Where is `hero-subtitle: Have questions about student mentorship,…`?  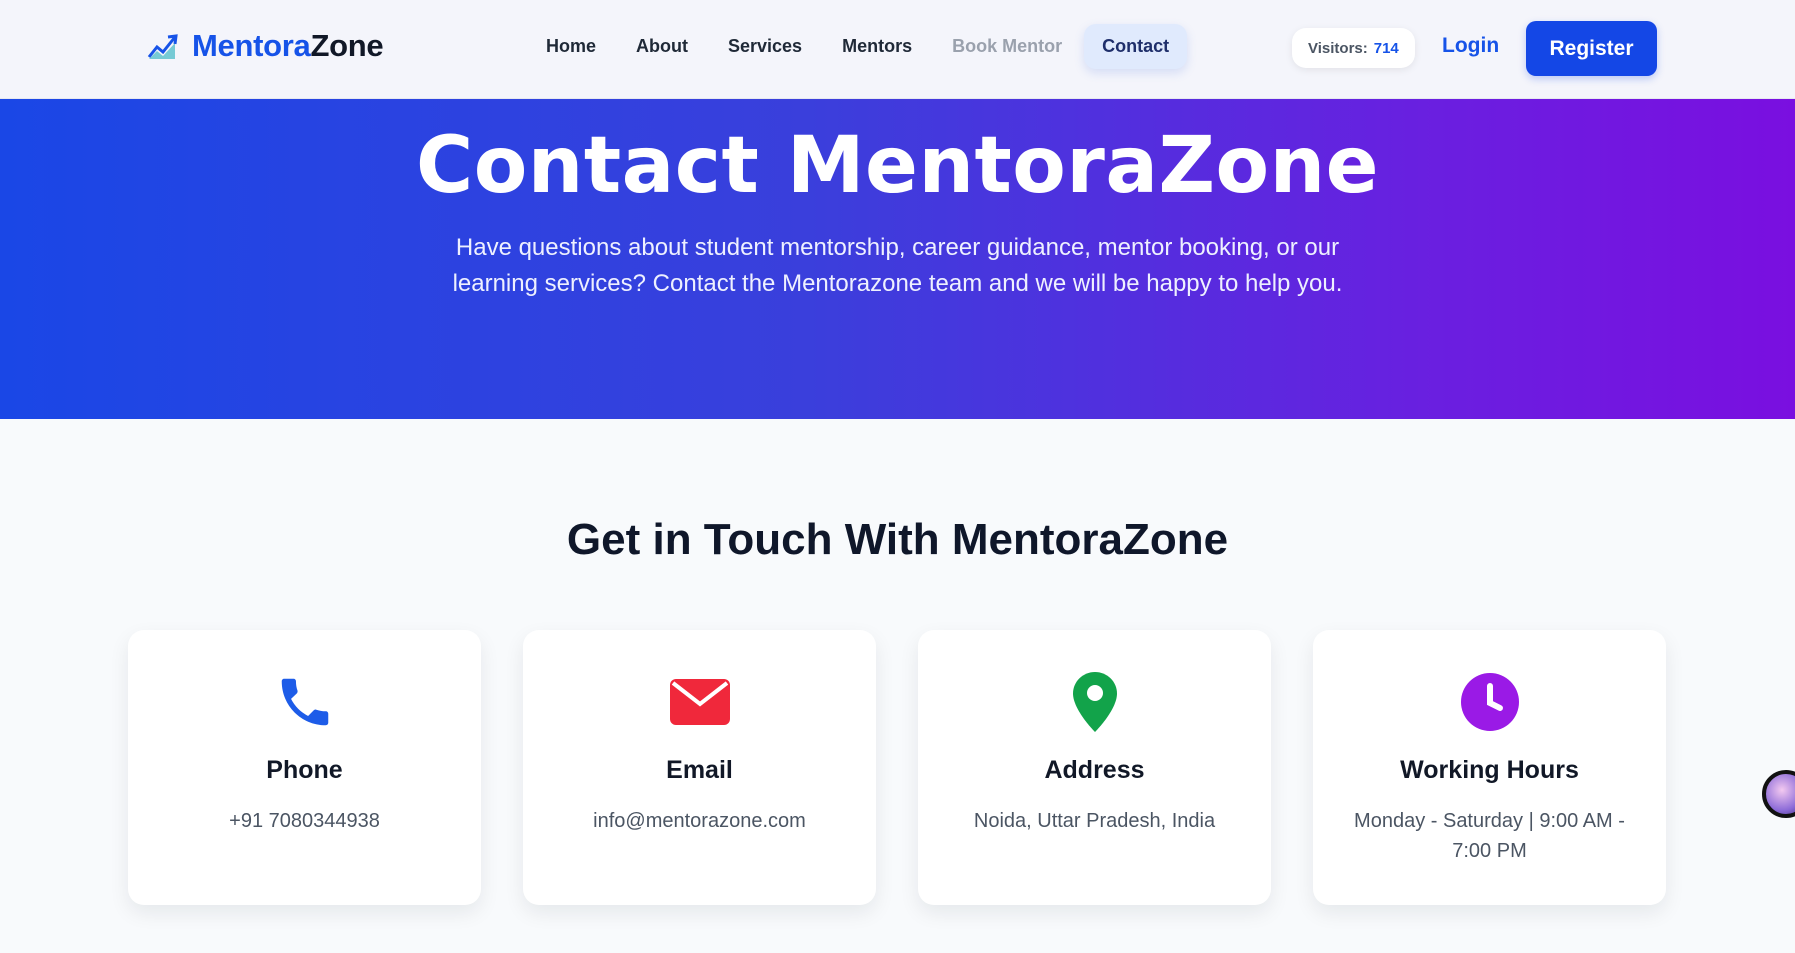
hero-subtitle: Have questions about student mentorship,… is located at coordinates (897, 265).